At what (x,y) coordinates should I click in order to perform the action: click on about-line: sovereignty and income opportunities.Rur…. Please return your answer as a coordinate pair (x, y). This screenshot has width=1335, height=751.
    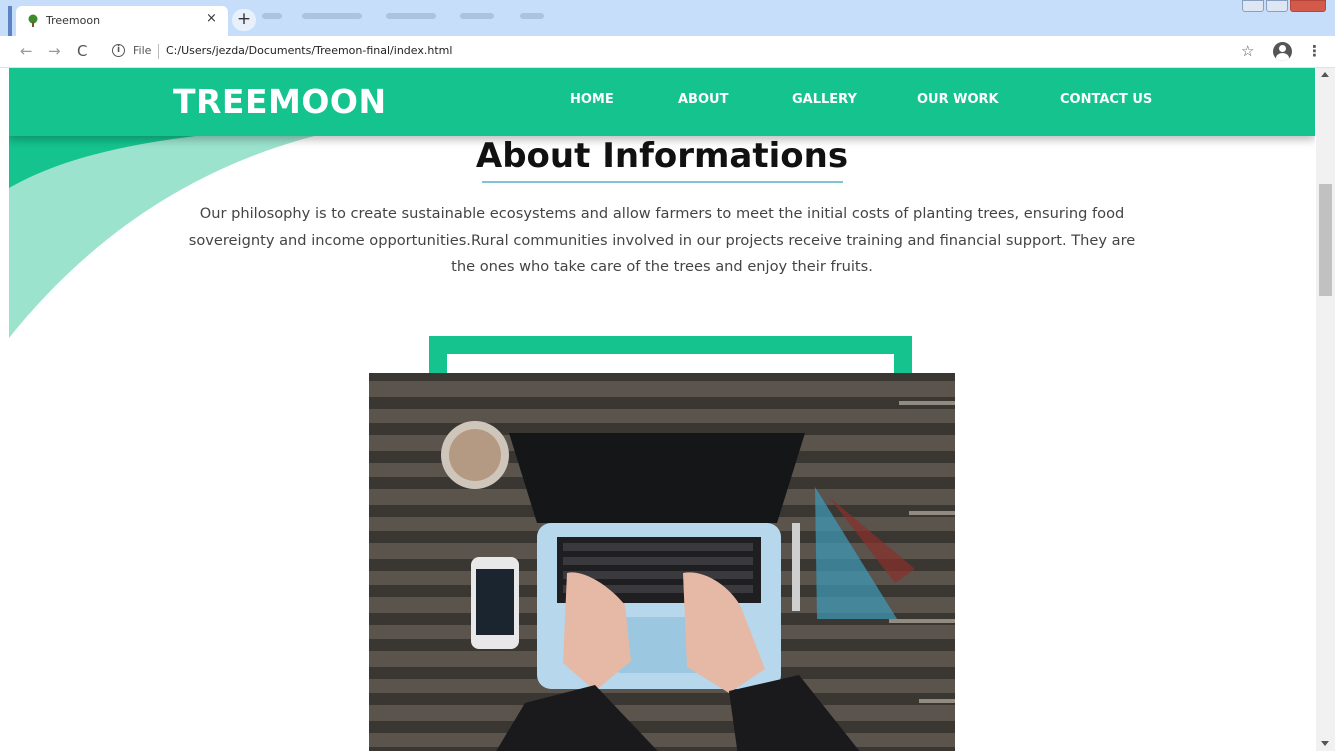
    Looking at the image, I should click on (662, 240).